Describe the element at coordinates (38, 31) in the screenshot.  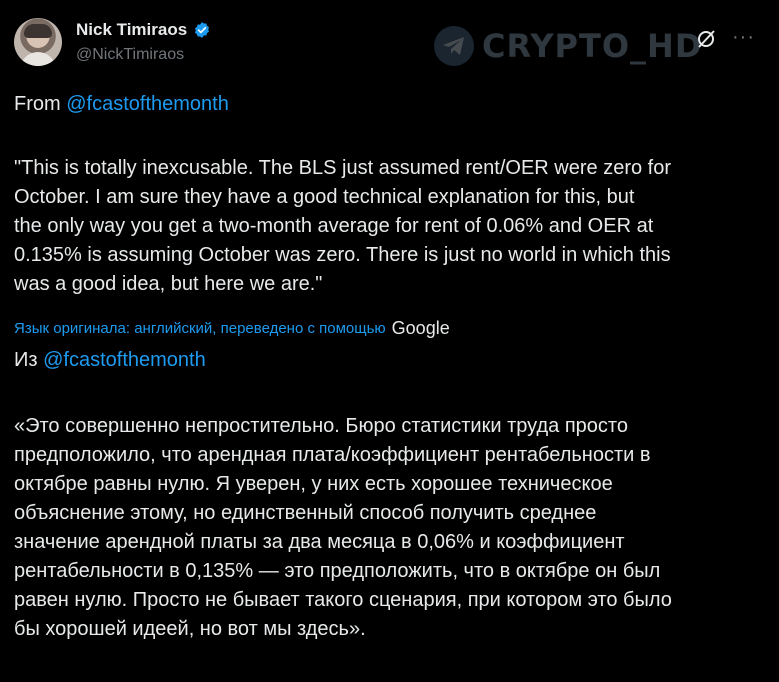
I see `avatar-hair` at that location.